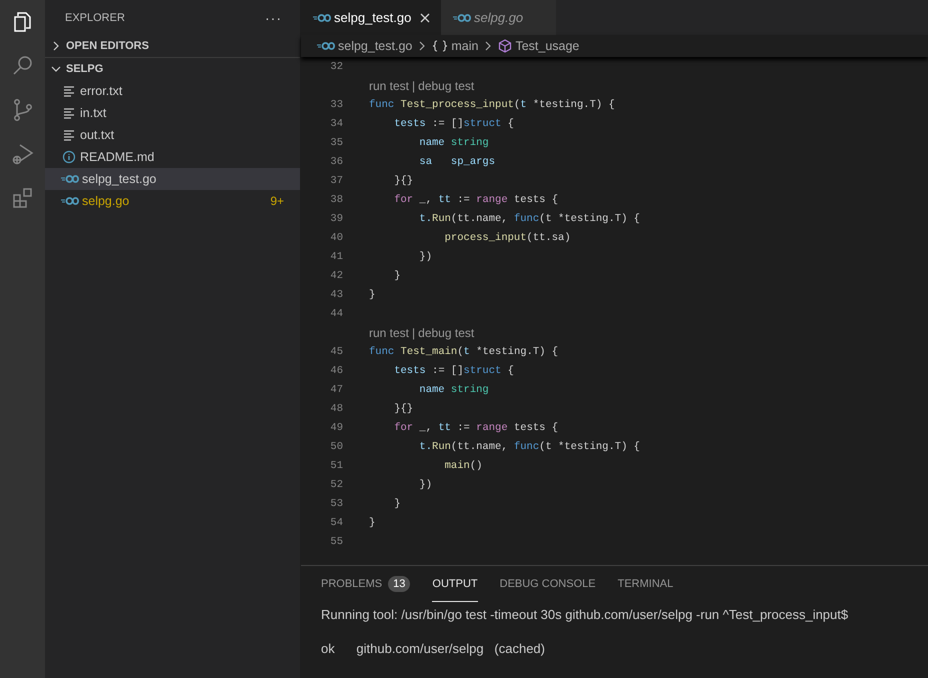 The height and width of the screenshot is (678, 928). I want to click on file-item: selpg.go 9+, so click(172, 201).